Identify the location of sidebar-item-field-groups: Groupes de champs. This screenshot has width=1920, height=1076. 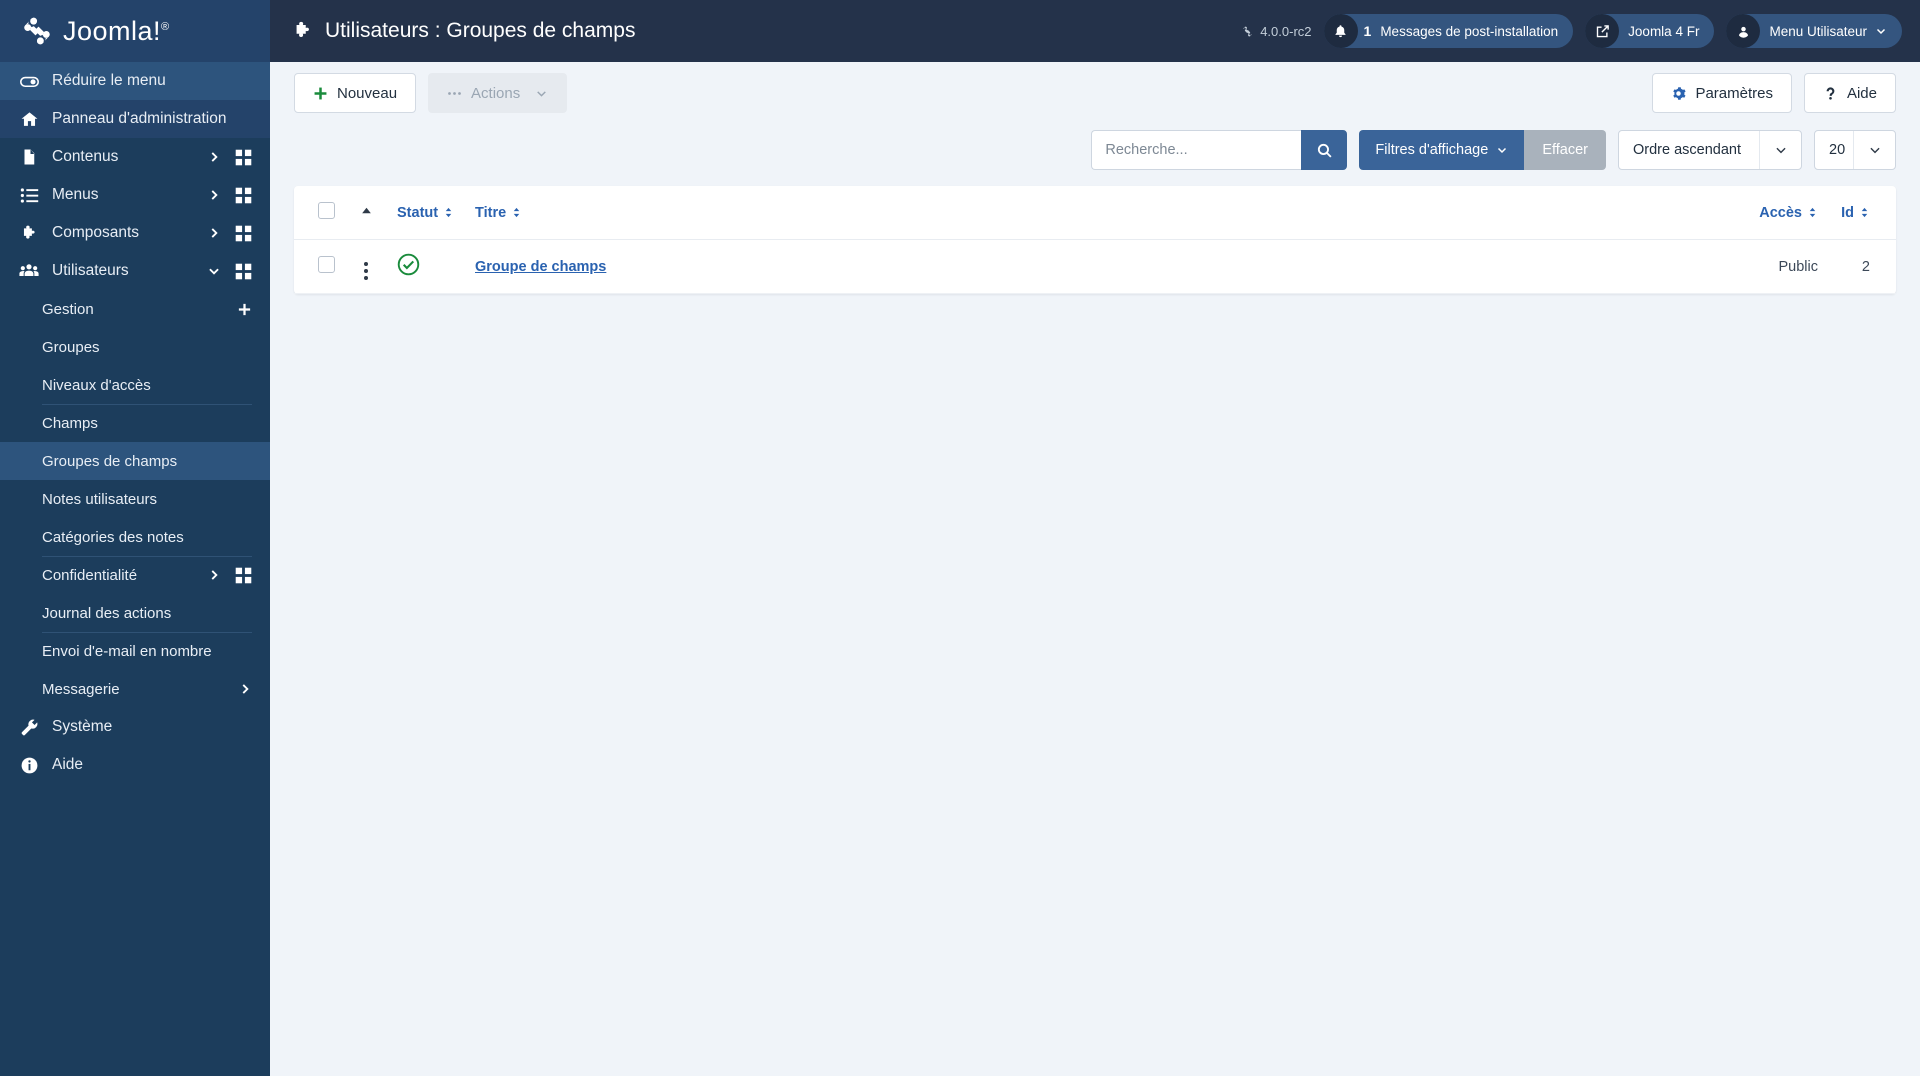
(135, 461).